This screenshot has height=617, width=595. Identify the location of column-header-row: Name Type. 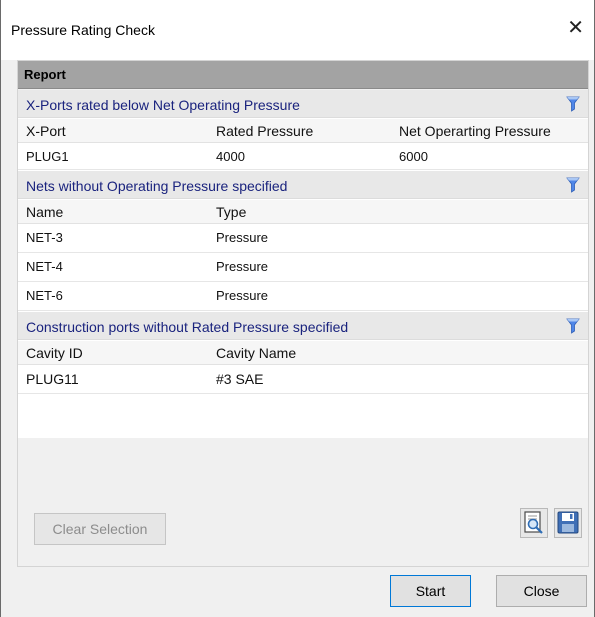
(303, 212).